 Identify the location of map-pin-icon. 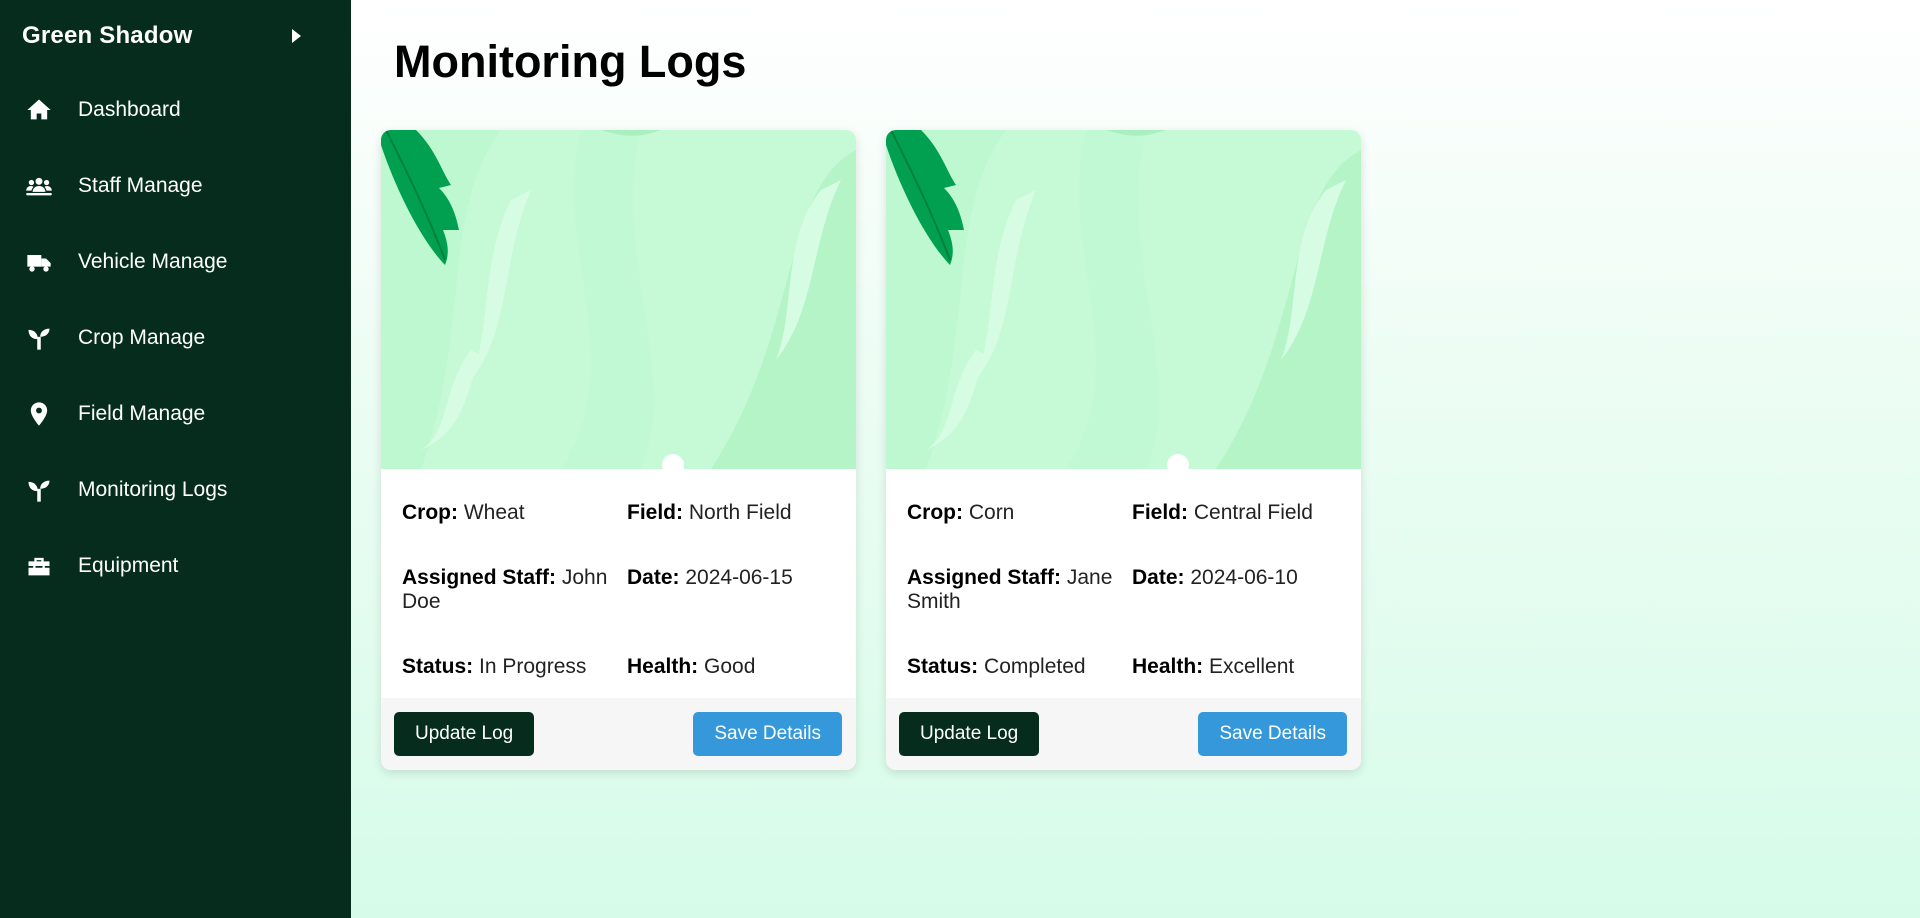
(39, 414).